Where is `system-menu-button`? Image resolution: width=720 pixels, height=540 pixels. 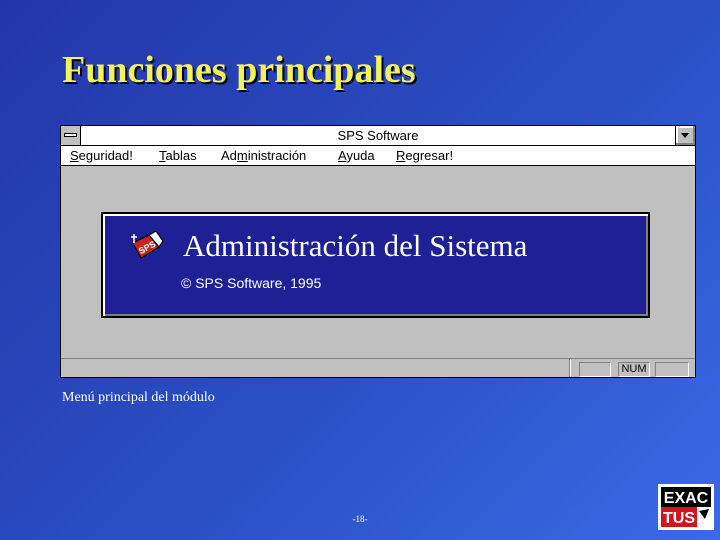 system-menu-button is located at coordinates (71, 135).